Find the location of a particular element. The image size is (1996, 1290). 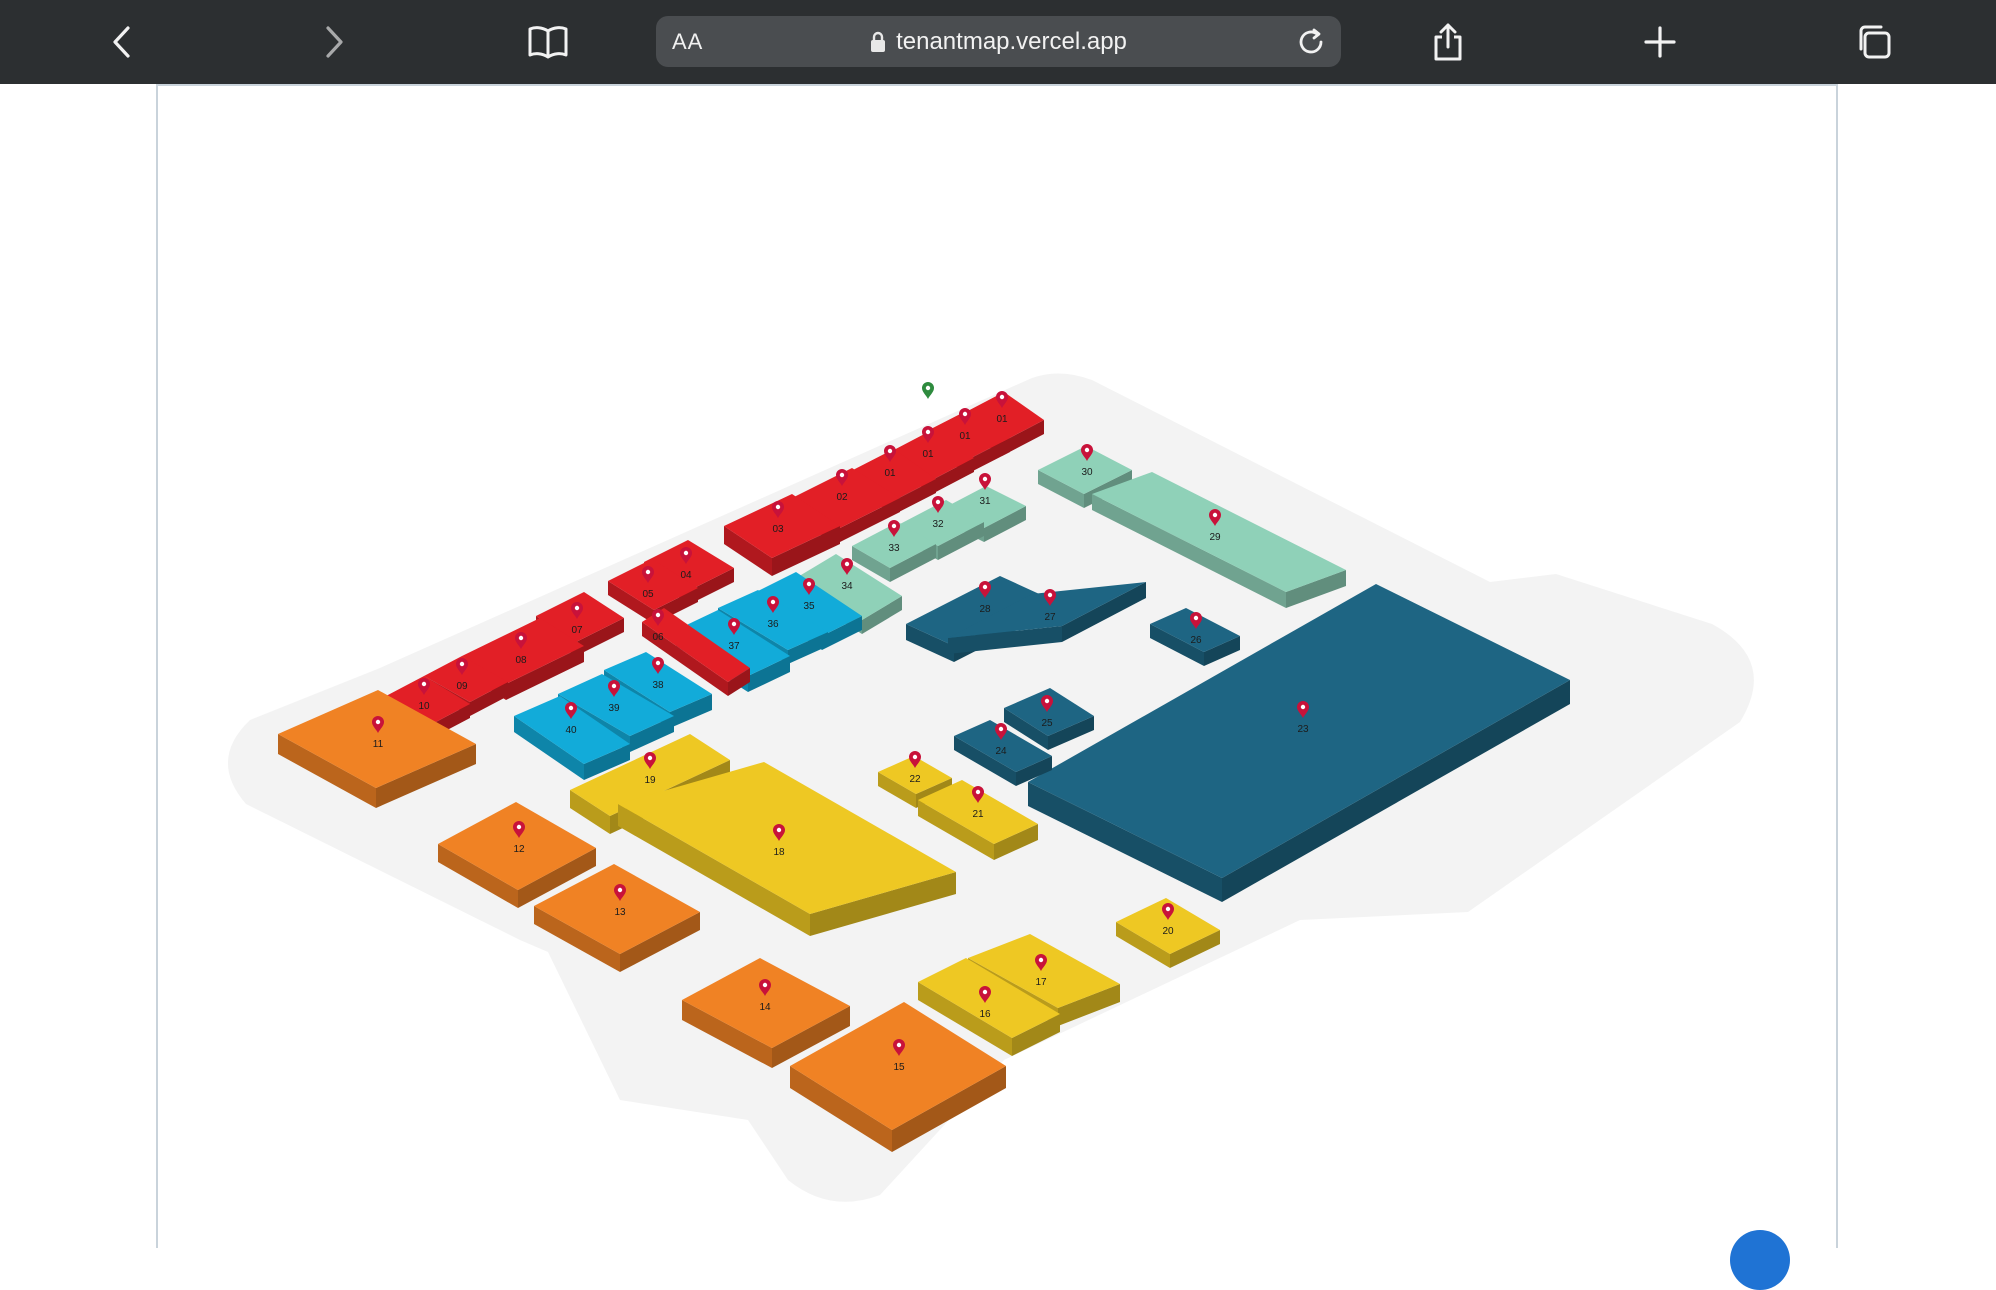

unit-label: 25 is located at coordinates (1047, 723).